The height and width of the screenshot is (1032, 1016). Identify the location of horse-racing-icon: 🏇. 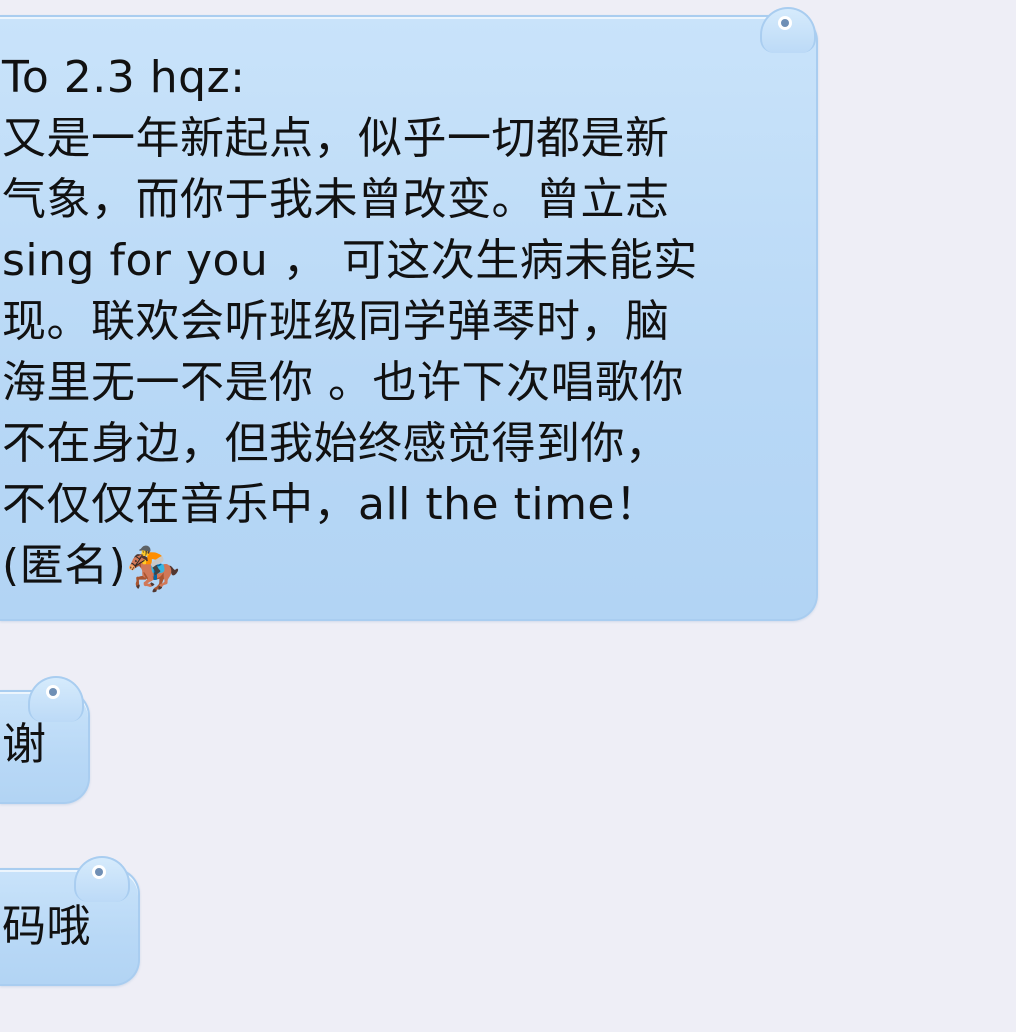
(154, 569).